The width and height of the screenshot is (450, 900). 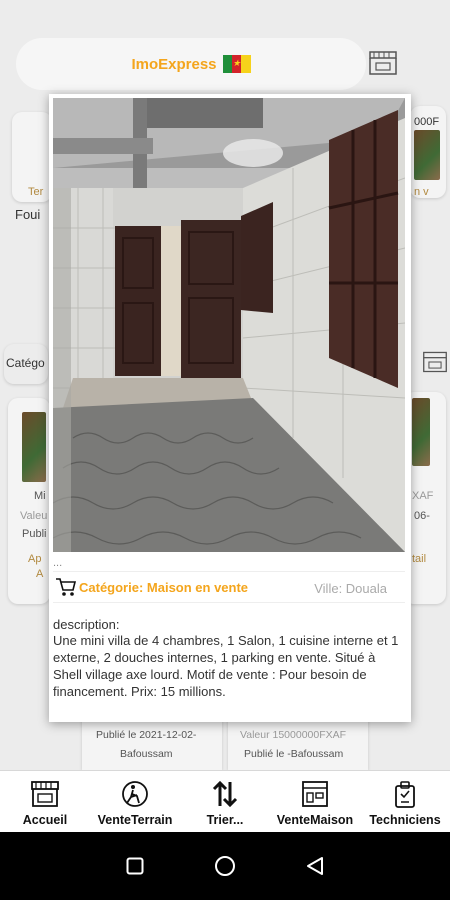 I want to click on cart-icon, so click(x=66, y=587).